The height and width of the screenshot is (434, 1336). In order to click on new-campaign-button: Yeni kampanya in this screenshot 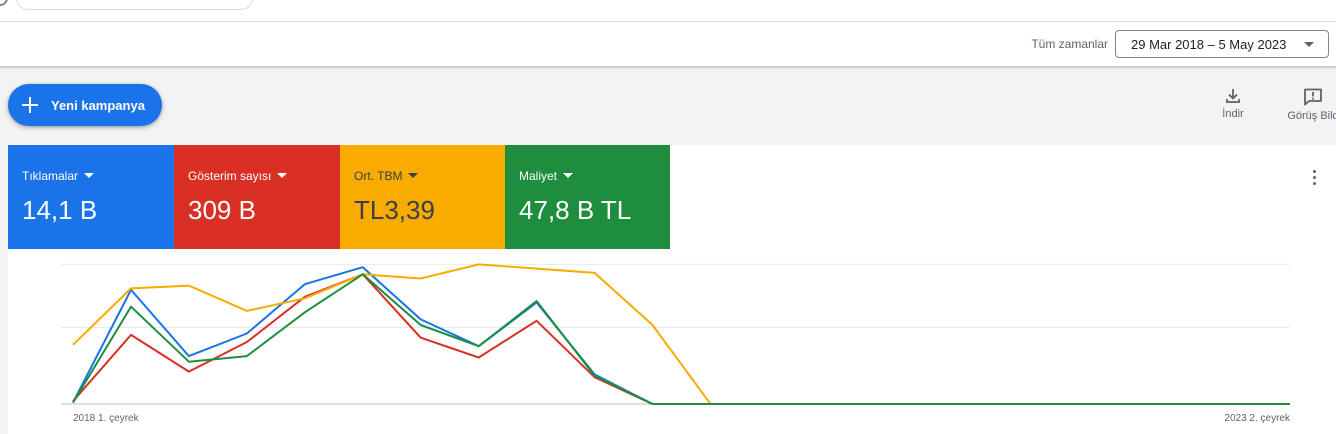, I will do `click(85, 105)`.